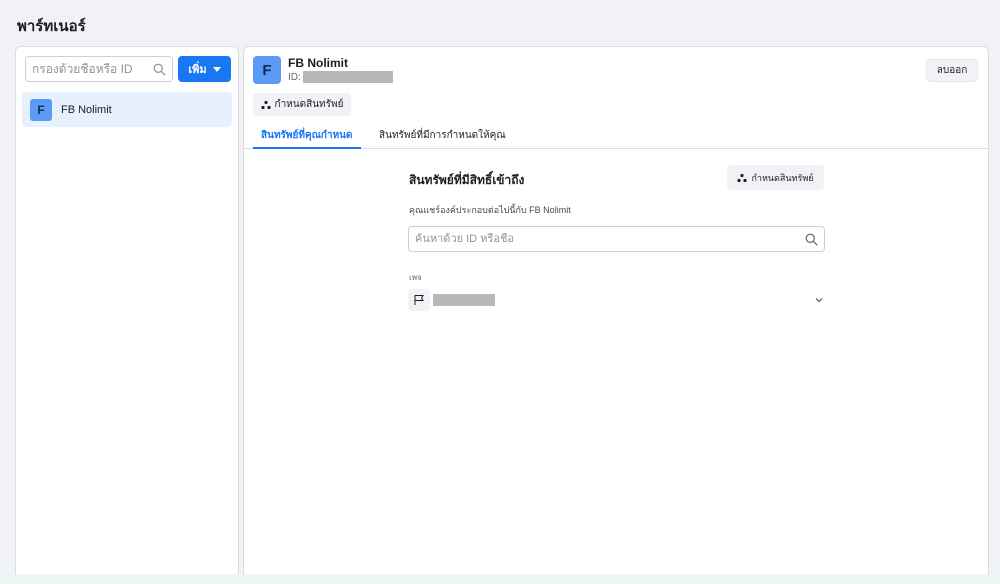 Image resolution: width=1000 pixels, height=584 pixels. I want to click on tab-assets-you-assigned: สินทรัพย์ที่คุณกำหนด, so click(307, 138).